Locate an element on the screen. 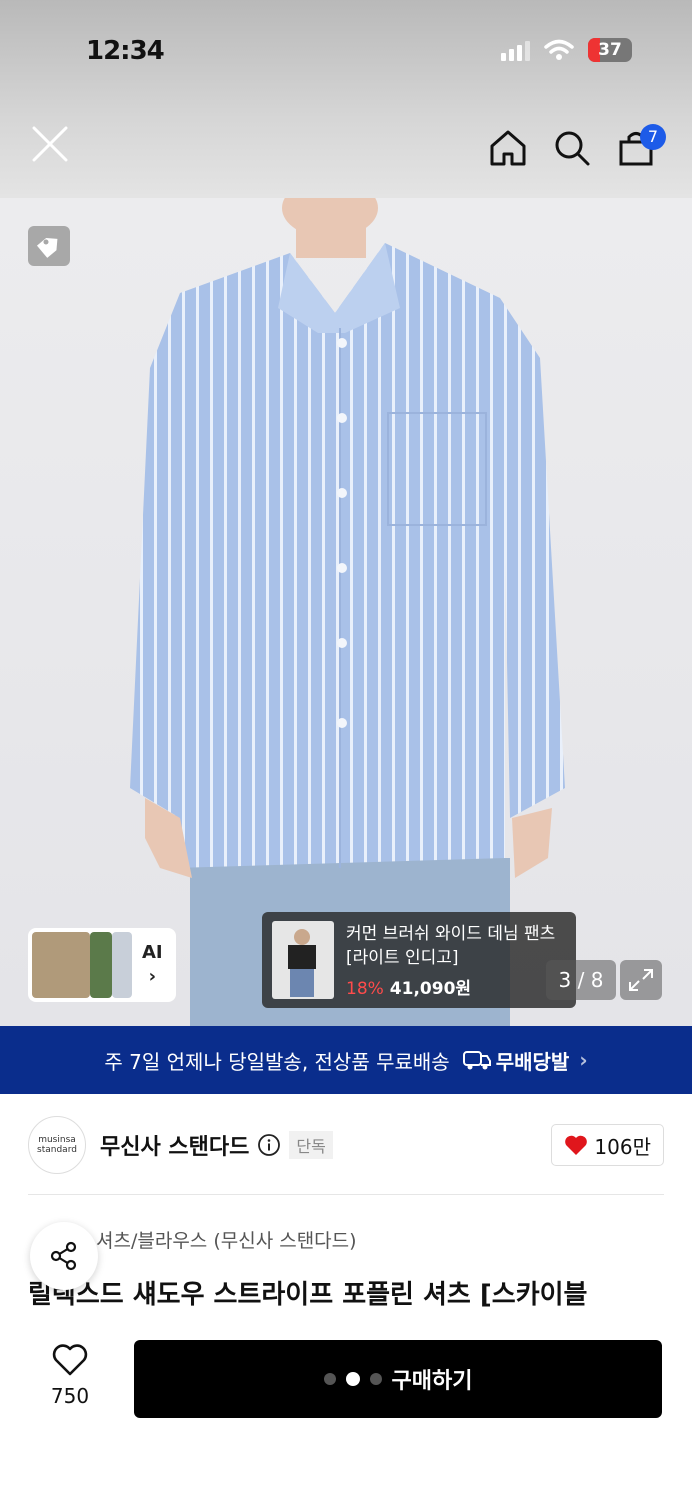  delivery-banner: 주 7일 언제나 당일발송, 전상품 무료배송 무배당발 › is located at coordinates (346, 1060).